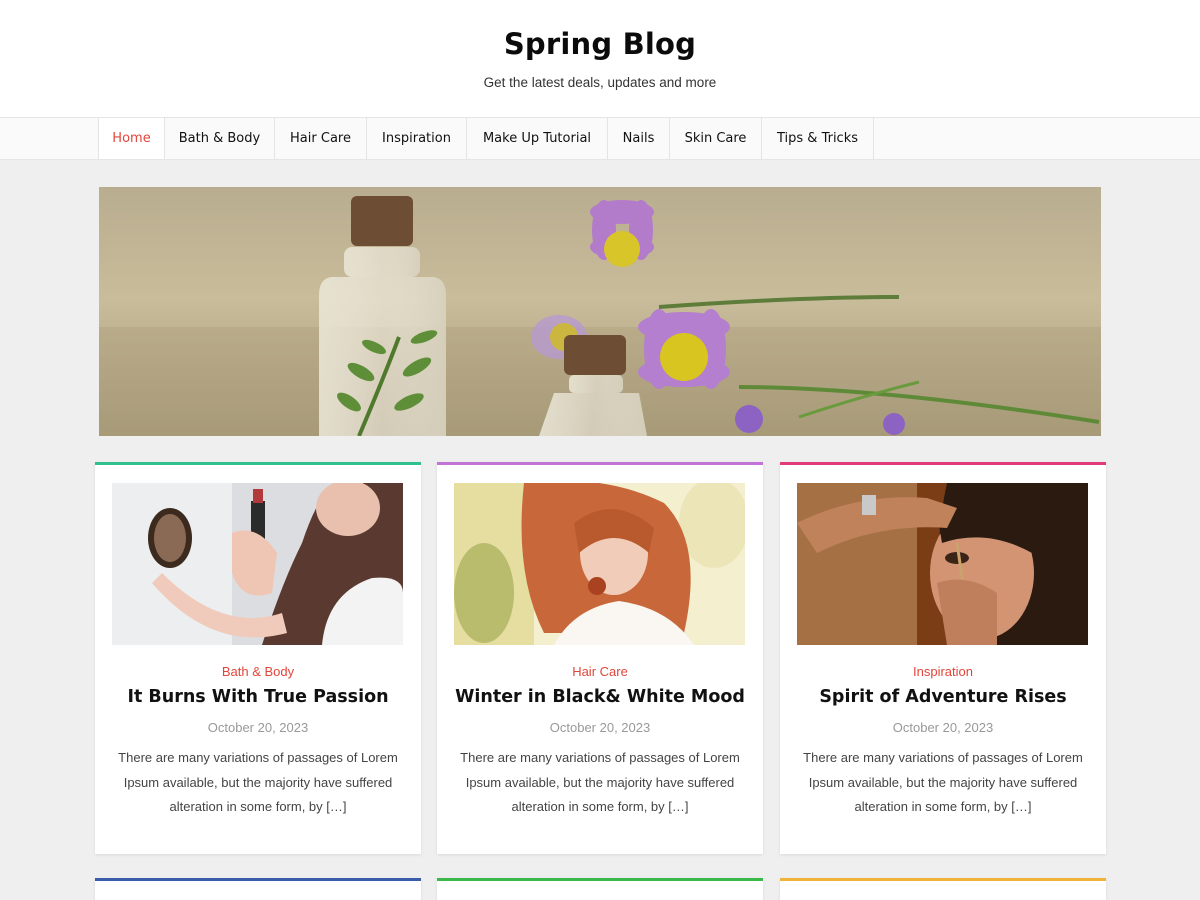 The width and height of the screenshot is (1200, 900). I want to click on post-category-link: Bath & Body, so click(258, 671).